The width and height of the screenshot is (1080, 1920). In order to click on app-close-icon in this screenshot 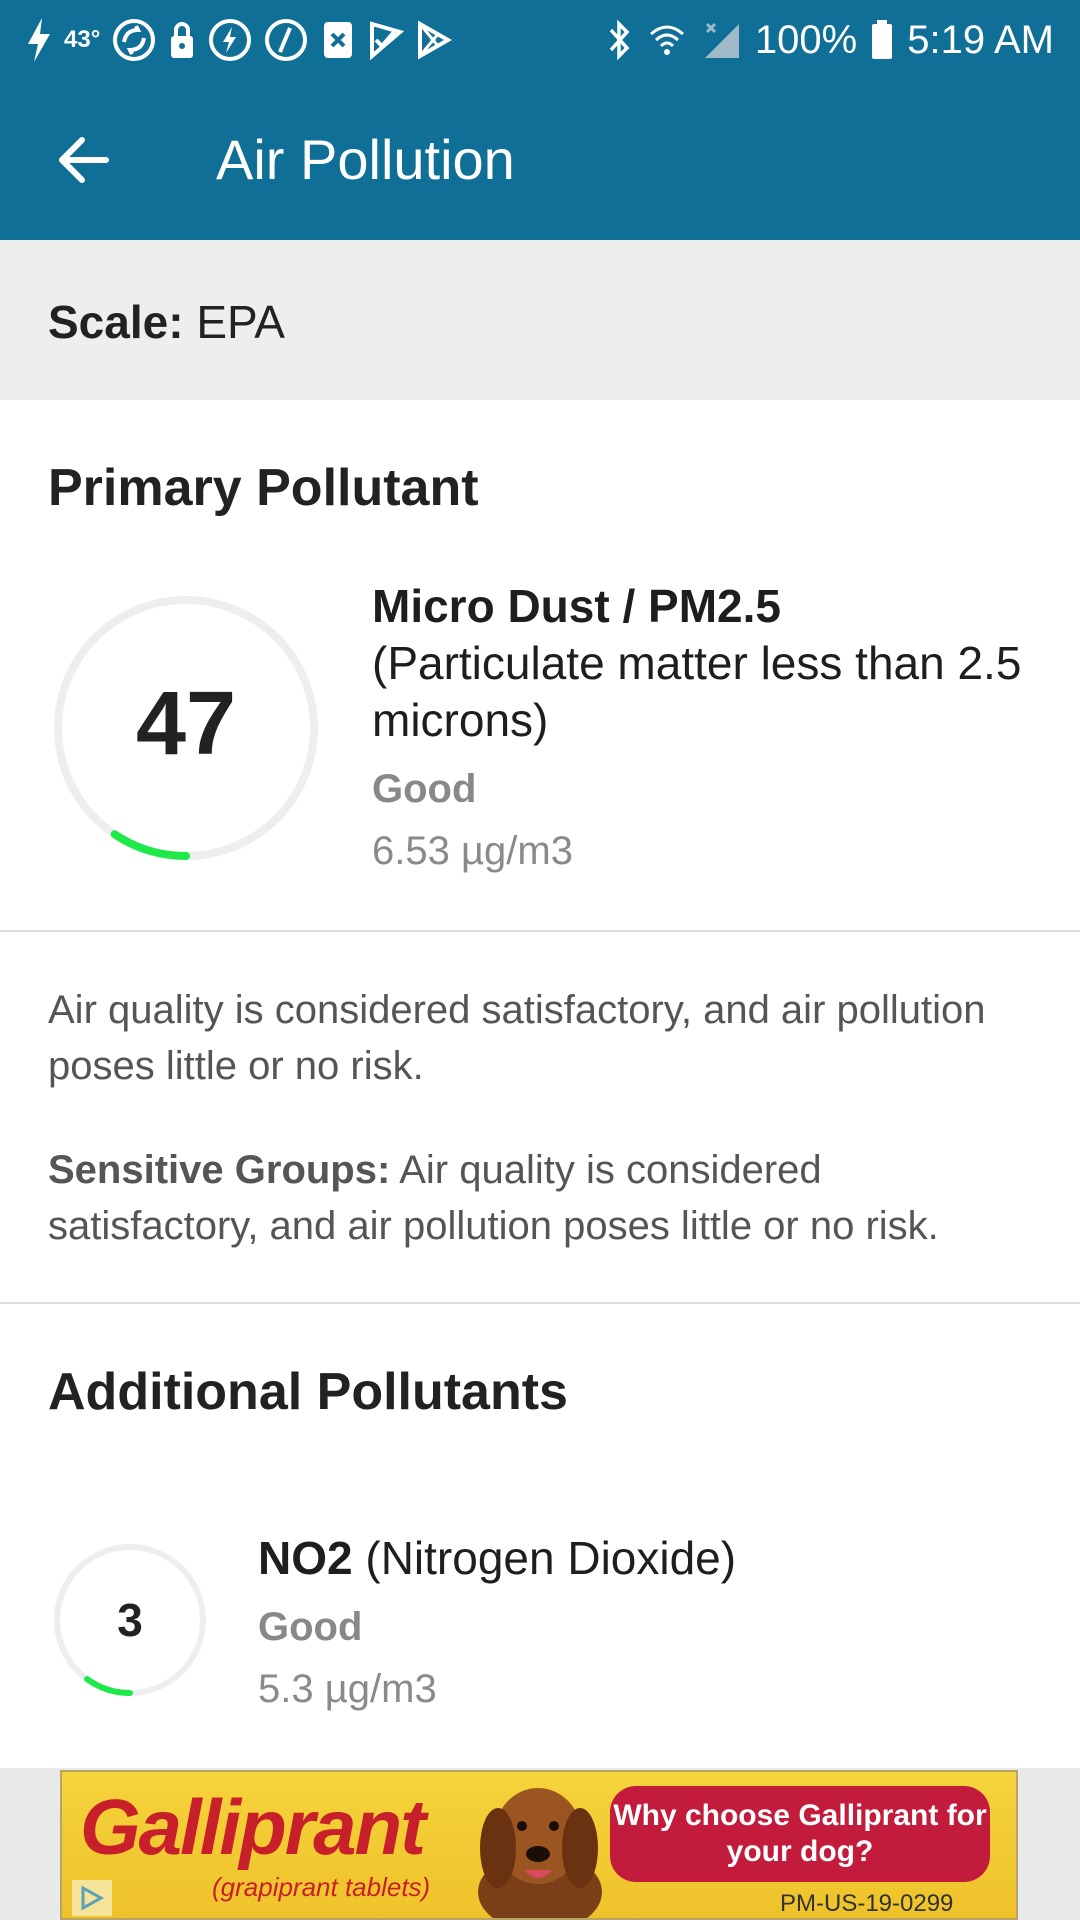, I will do `click(338, 40)`.